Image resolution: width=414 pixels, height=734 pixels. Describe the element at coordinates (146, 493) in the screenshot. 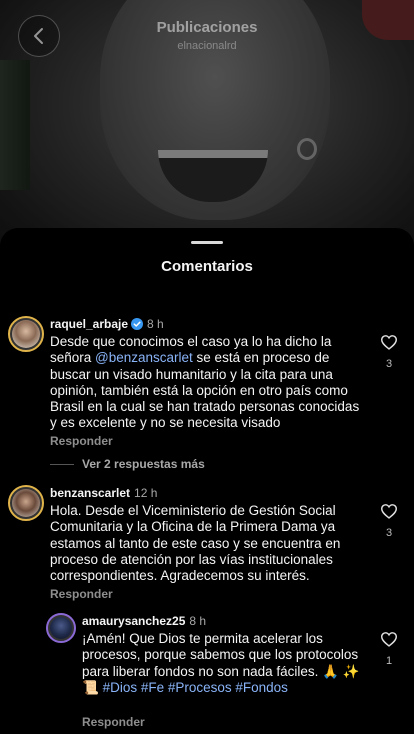

I see `comment-time: 12 h` at that location.